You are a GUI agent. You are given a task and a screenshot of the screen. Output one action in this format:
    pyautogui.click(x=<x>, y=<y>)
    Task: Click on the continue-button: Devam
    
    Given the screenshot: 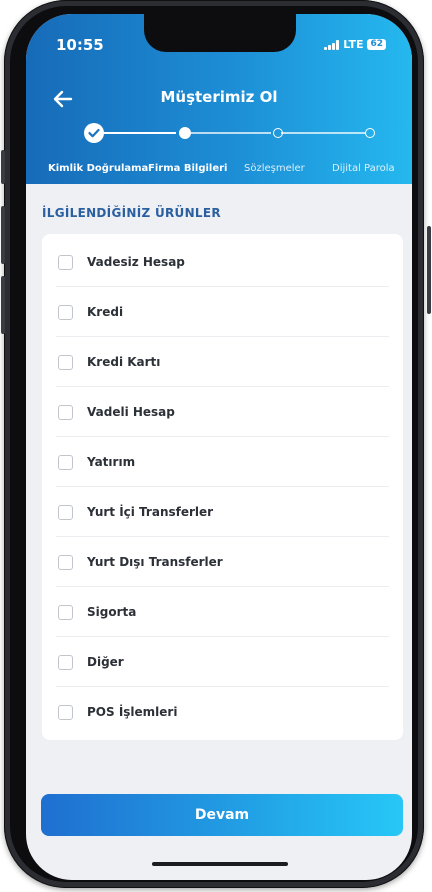 What is the action you would take?
    pyautogui.click(x=222, y=815)
    